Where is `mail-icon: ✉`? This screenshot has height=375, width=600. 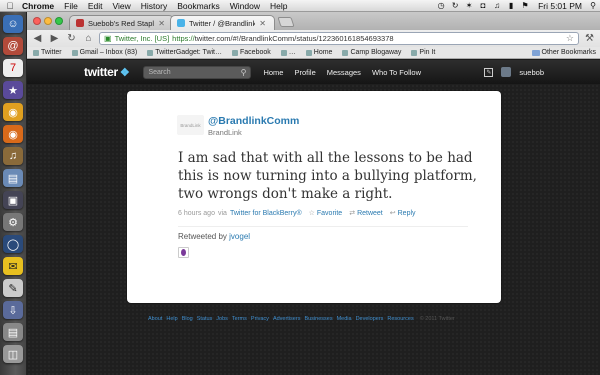 mail-icon: ✉ is located at coordinates (13, 266).